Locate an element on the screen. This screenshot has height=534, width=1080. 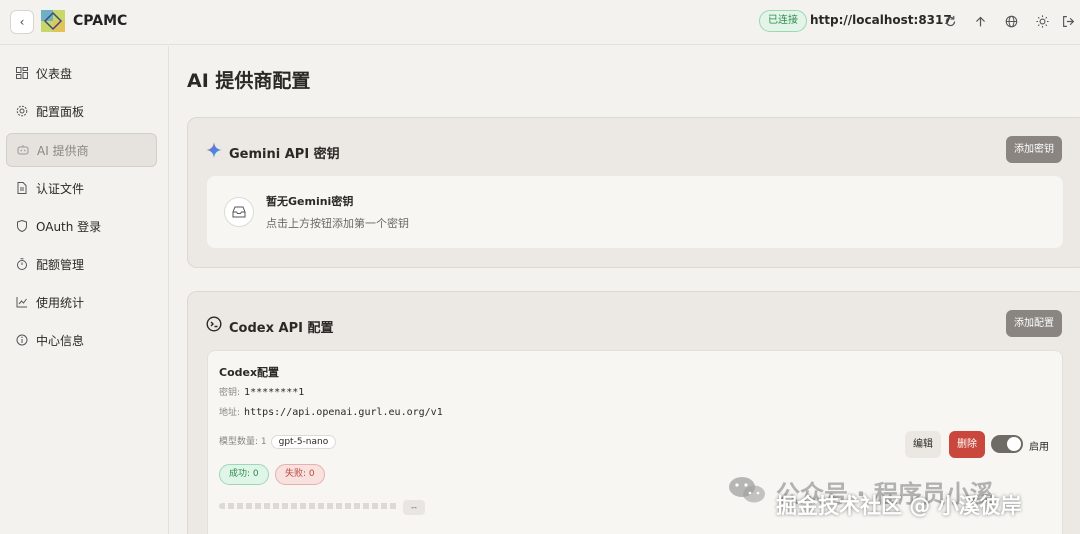
globe-icon is located at coordinates (1011, 21).